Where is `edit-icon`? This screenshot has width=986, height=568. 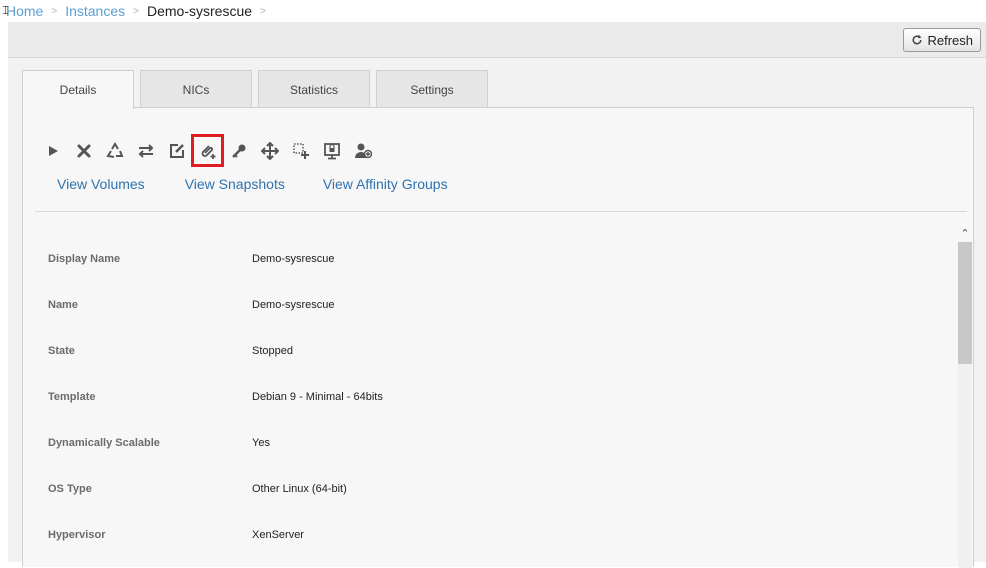
edit-icon is located at coordinates (176, 150).